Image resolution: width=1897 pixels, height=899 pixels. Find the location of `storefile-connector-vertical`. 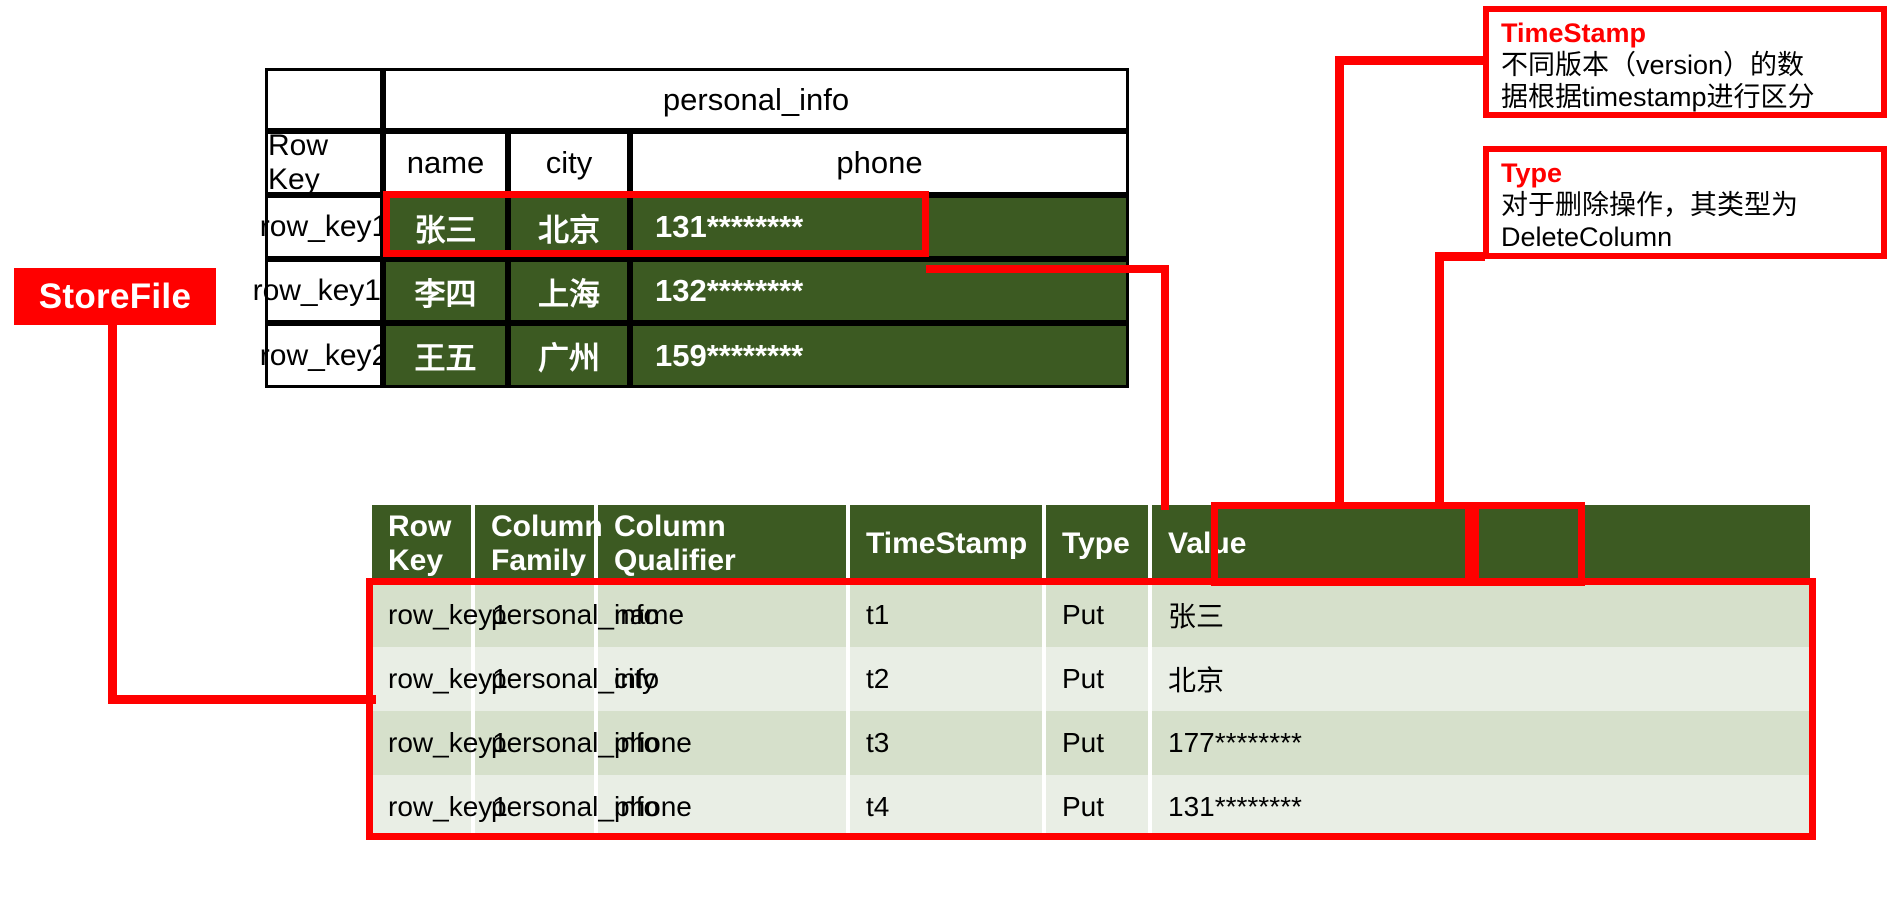

storefile-connector-vertical is located at coordinates (112, 514).